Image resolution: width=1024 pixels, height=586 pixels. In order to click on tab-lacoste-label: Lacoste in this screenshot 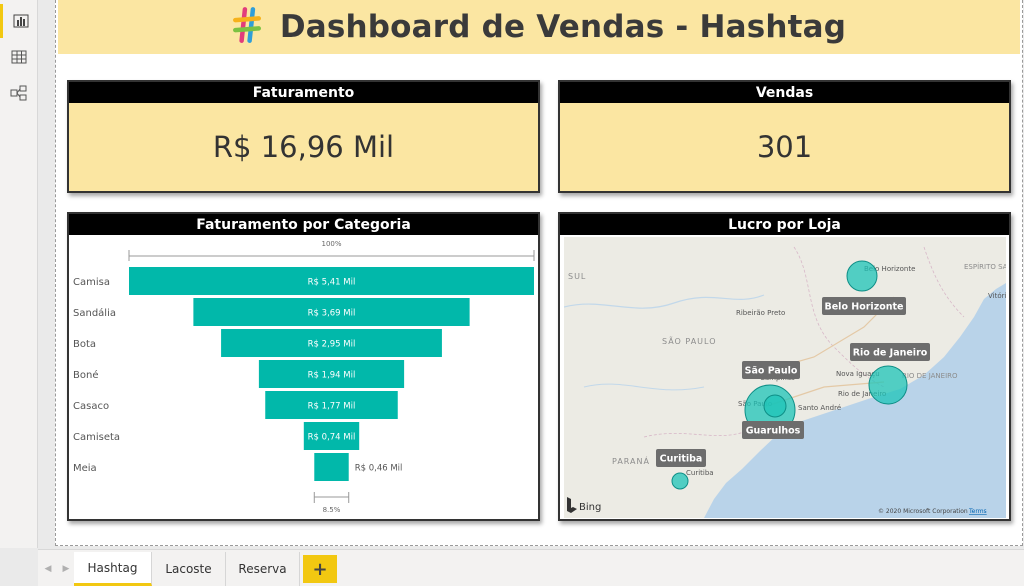, I will do `click(188, 569)`.